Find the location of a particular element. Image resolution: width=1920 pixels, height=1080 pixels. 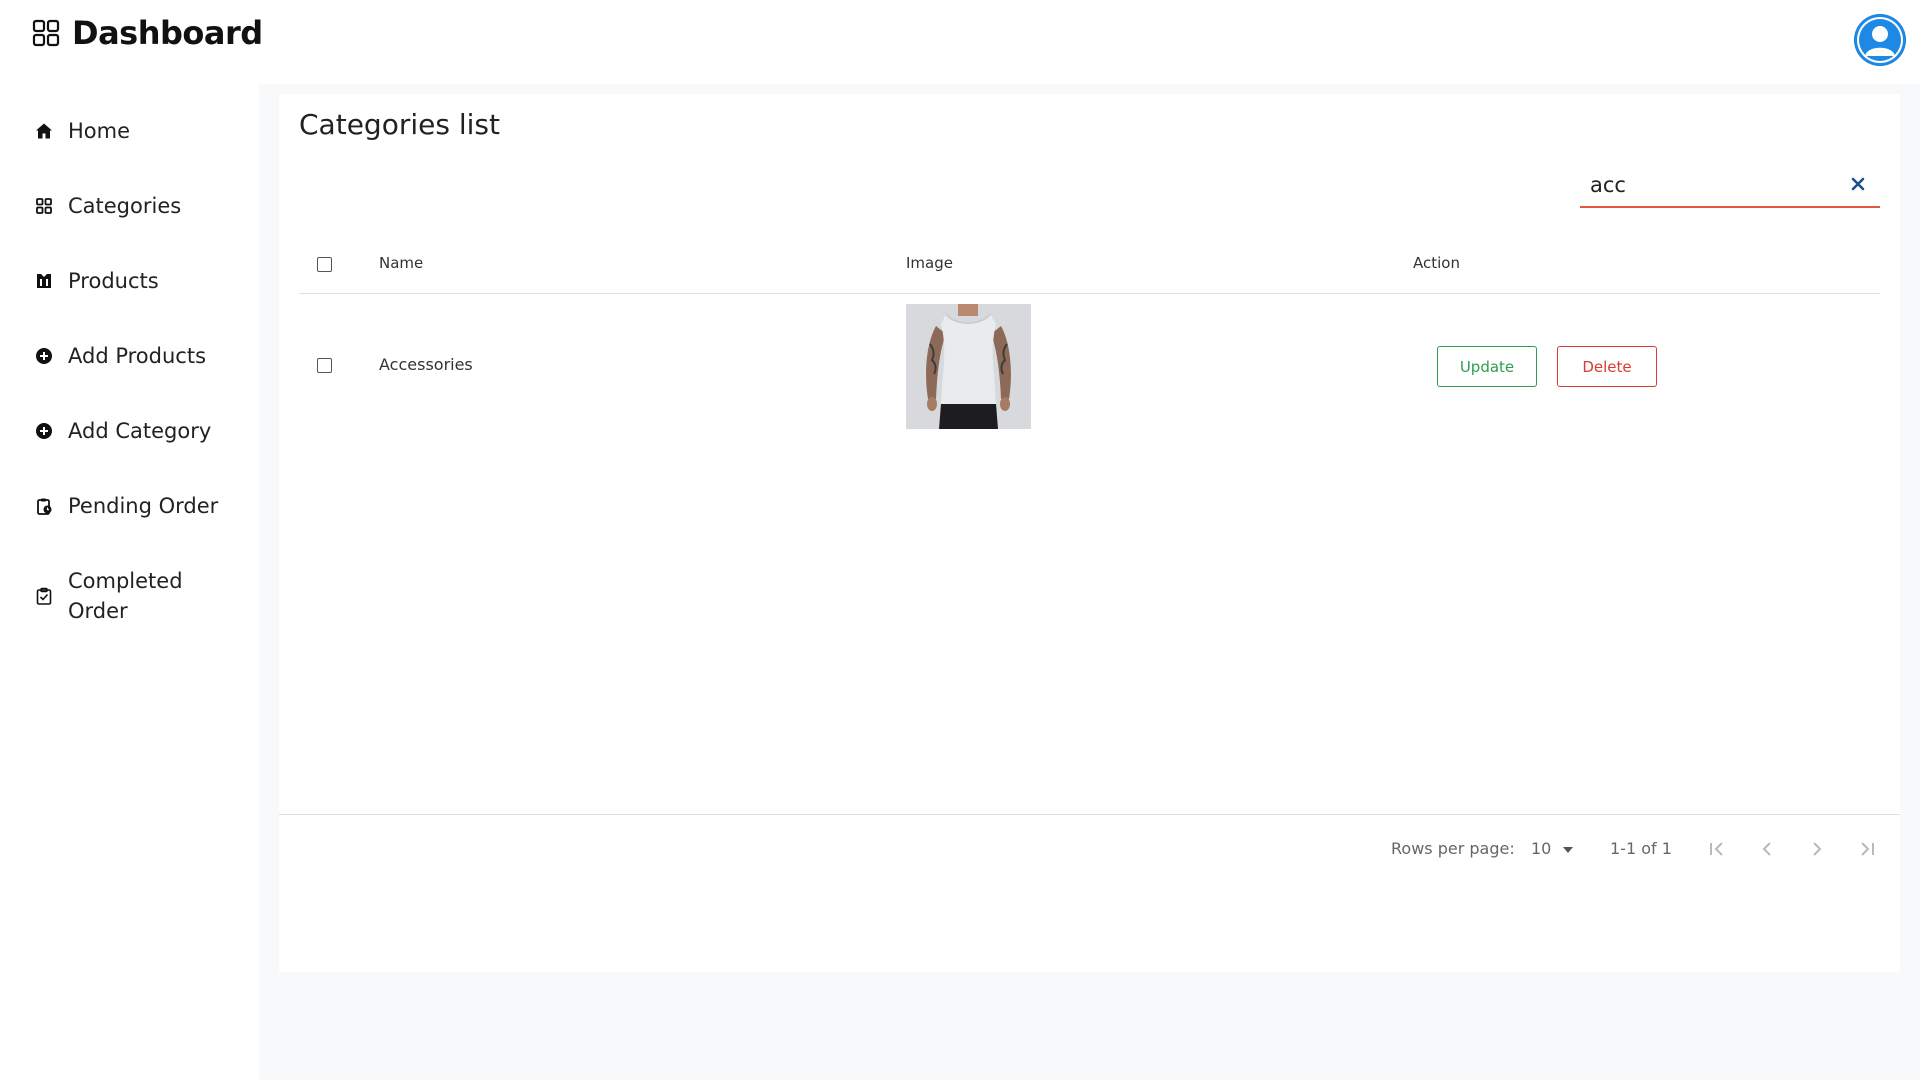

last-page-button is located at coordinates (1867, 849).